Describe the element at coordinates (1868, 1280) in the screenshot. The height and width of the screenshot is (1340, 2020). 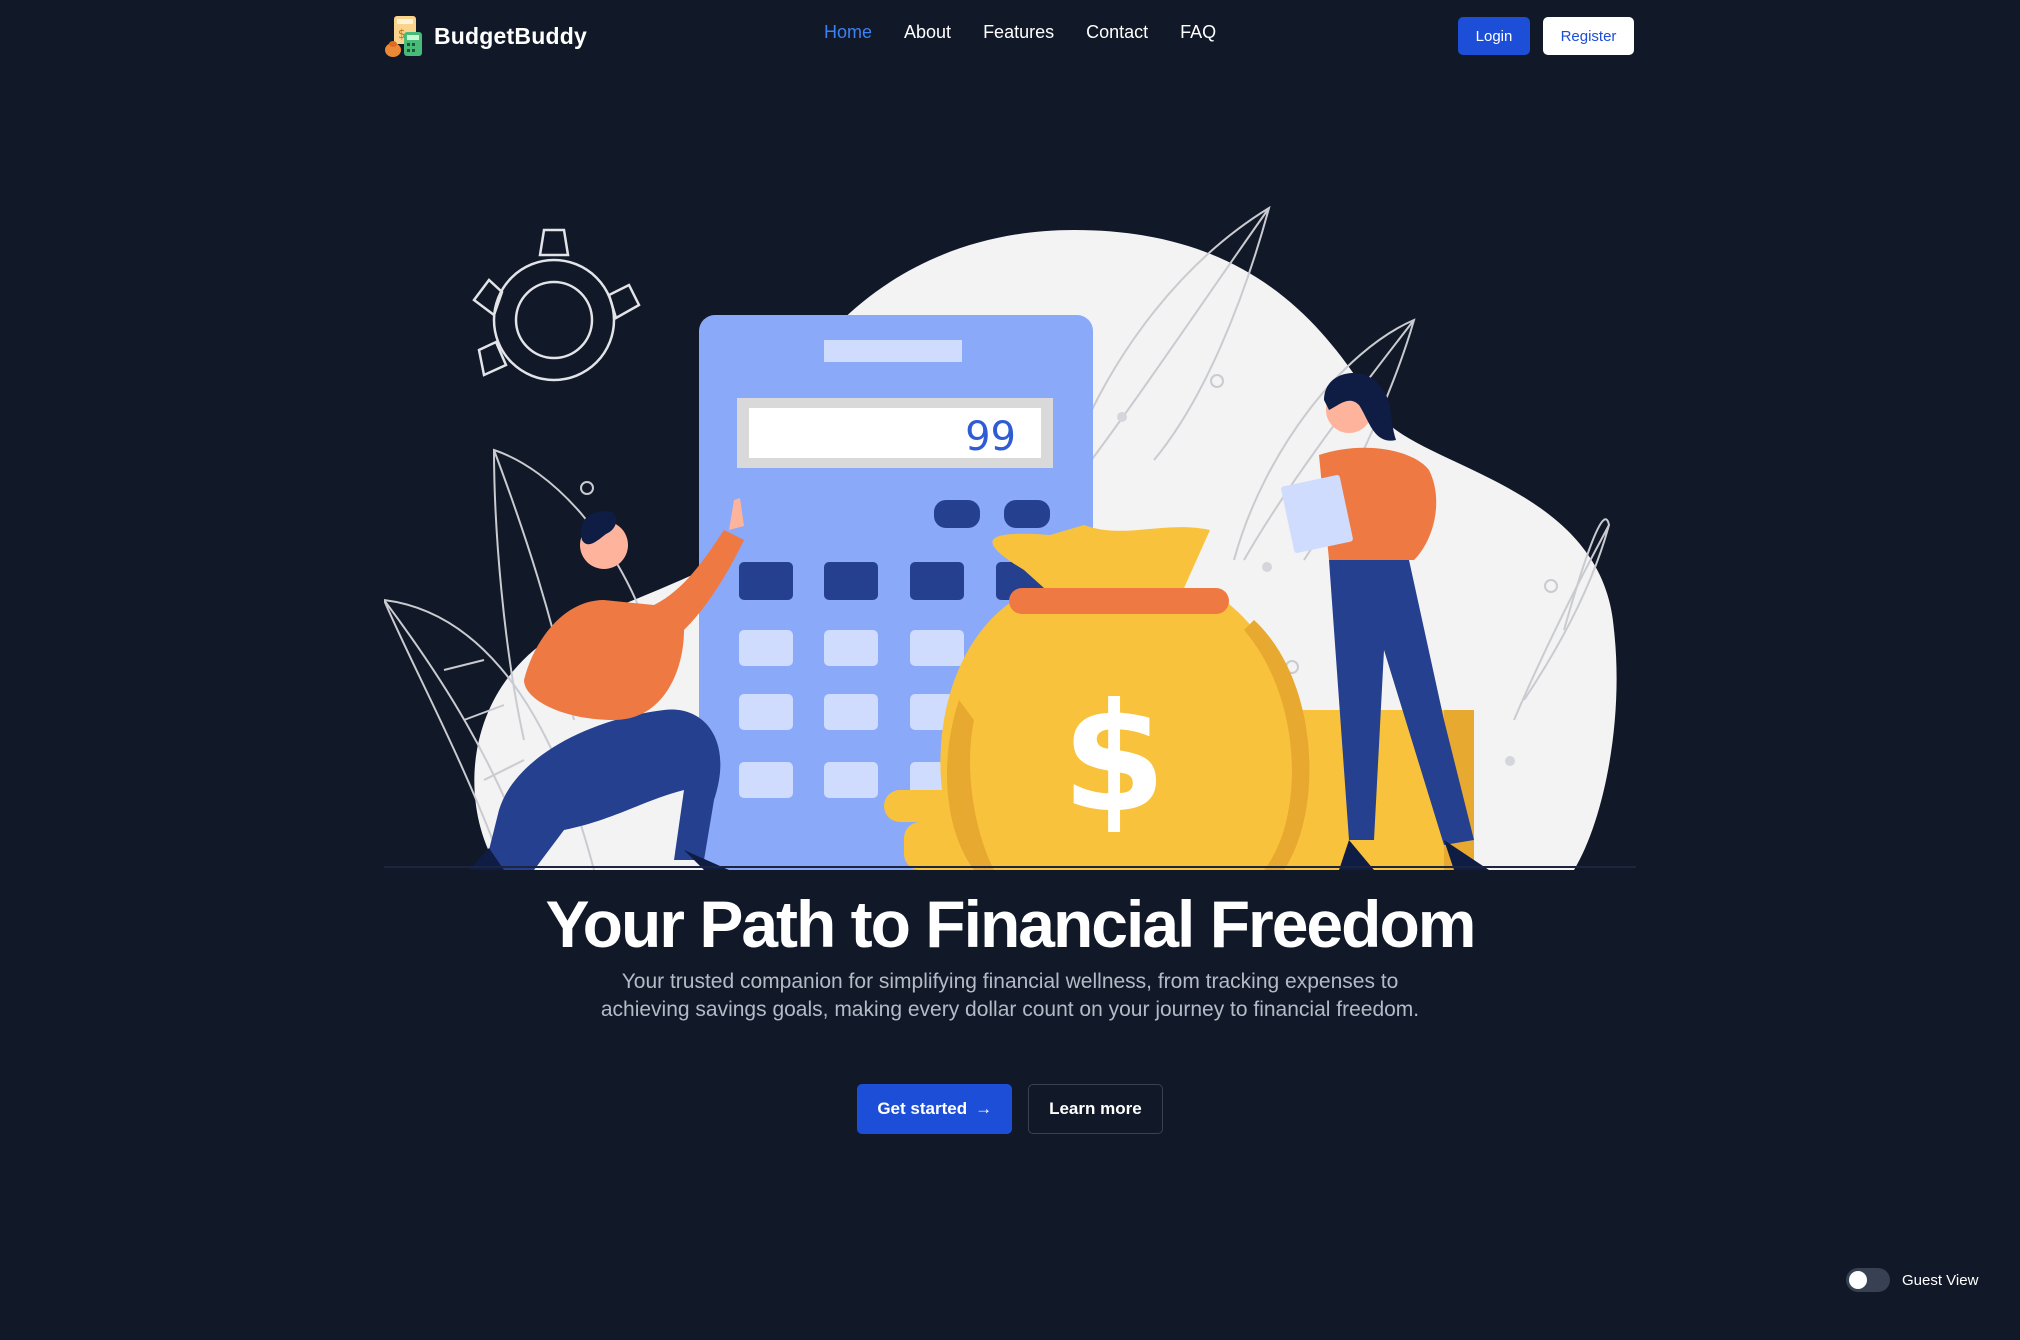
I see `toggle-switch` at that location.